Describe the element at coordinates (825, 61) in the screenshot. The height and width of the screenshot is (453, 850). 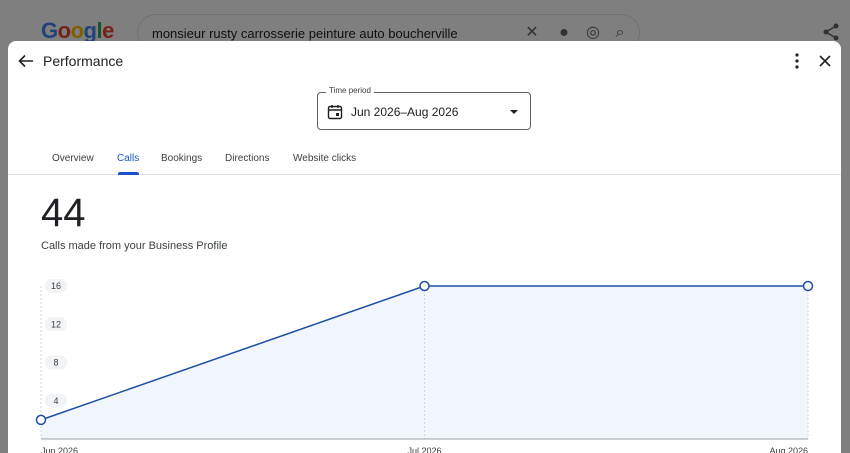
I see `close-icon` at that location.